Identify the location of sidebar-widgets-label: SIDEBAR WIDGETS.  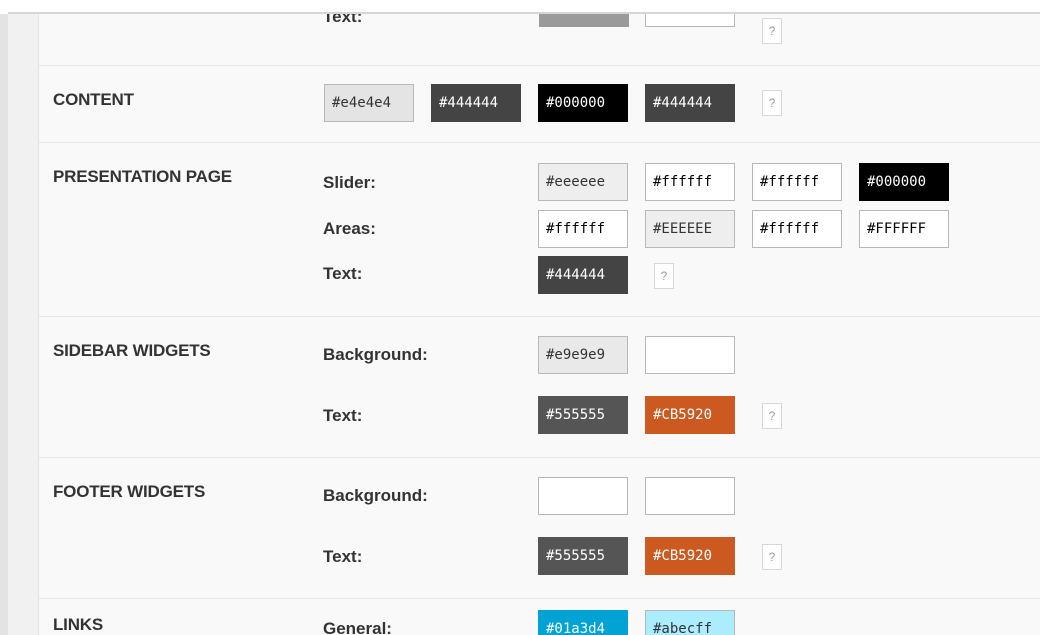
(132, 350).